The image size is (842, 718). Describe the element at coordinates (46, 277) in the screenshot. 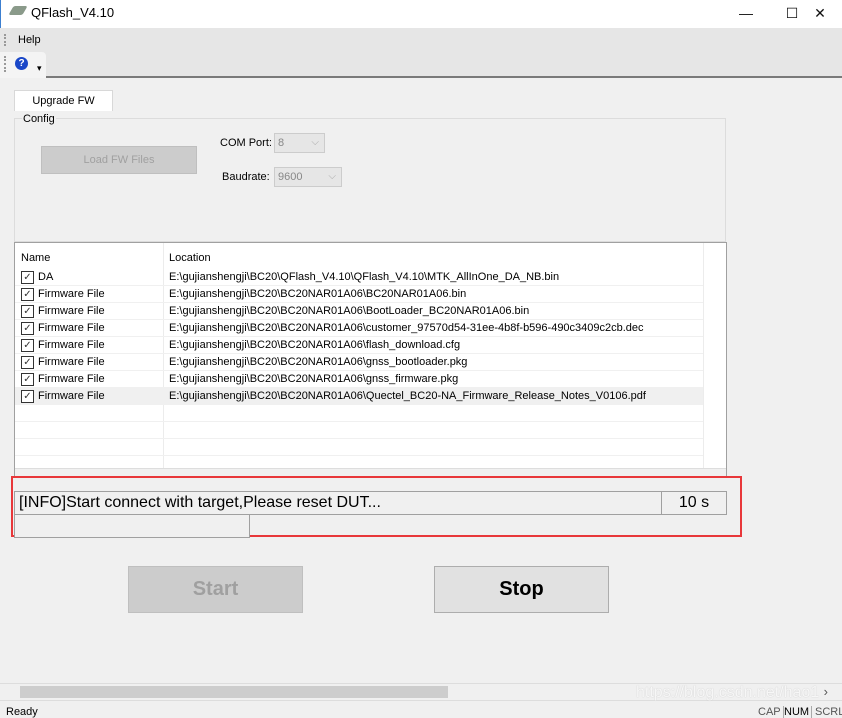

I see `row-name: DA` at that location.